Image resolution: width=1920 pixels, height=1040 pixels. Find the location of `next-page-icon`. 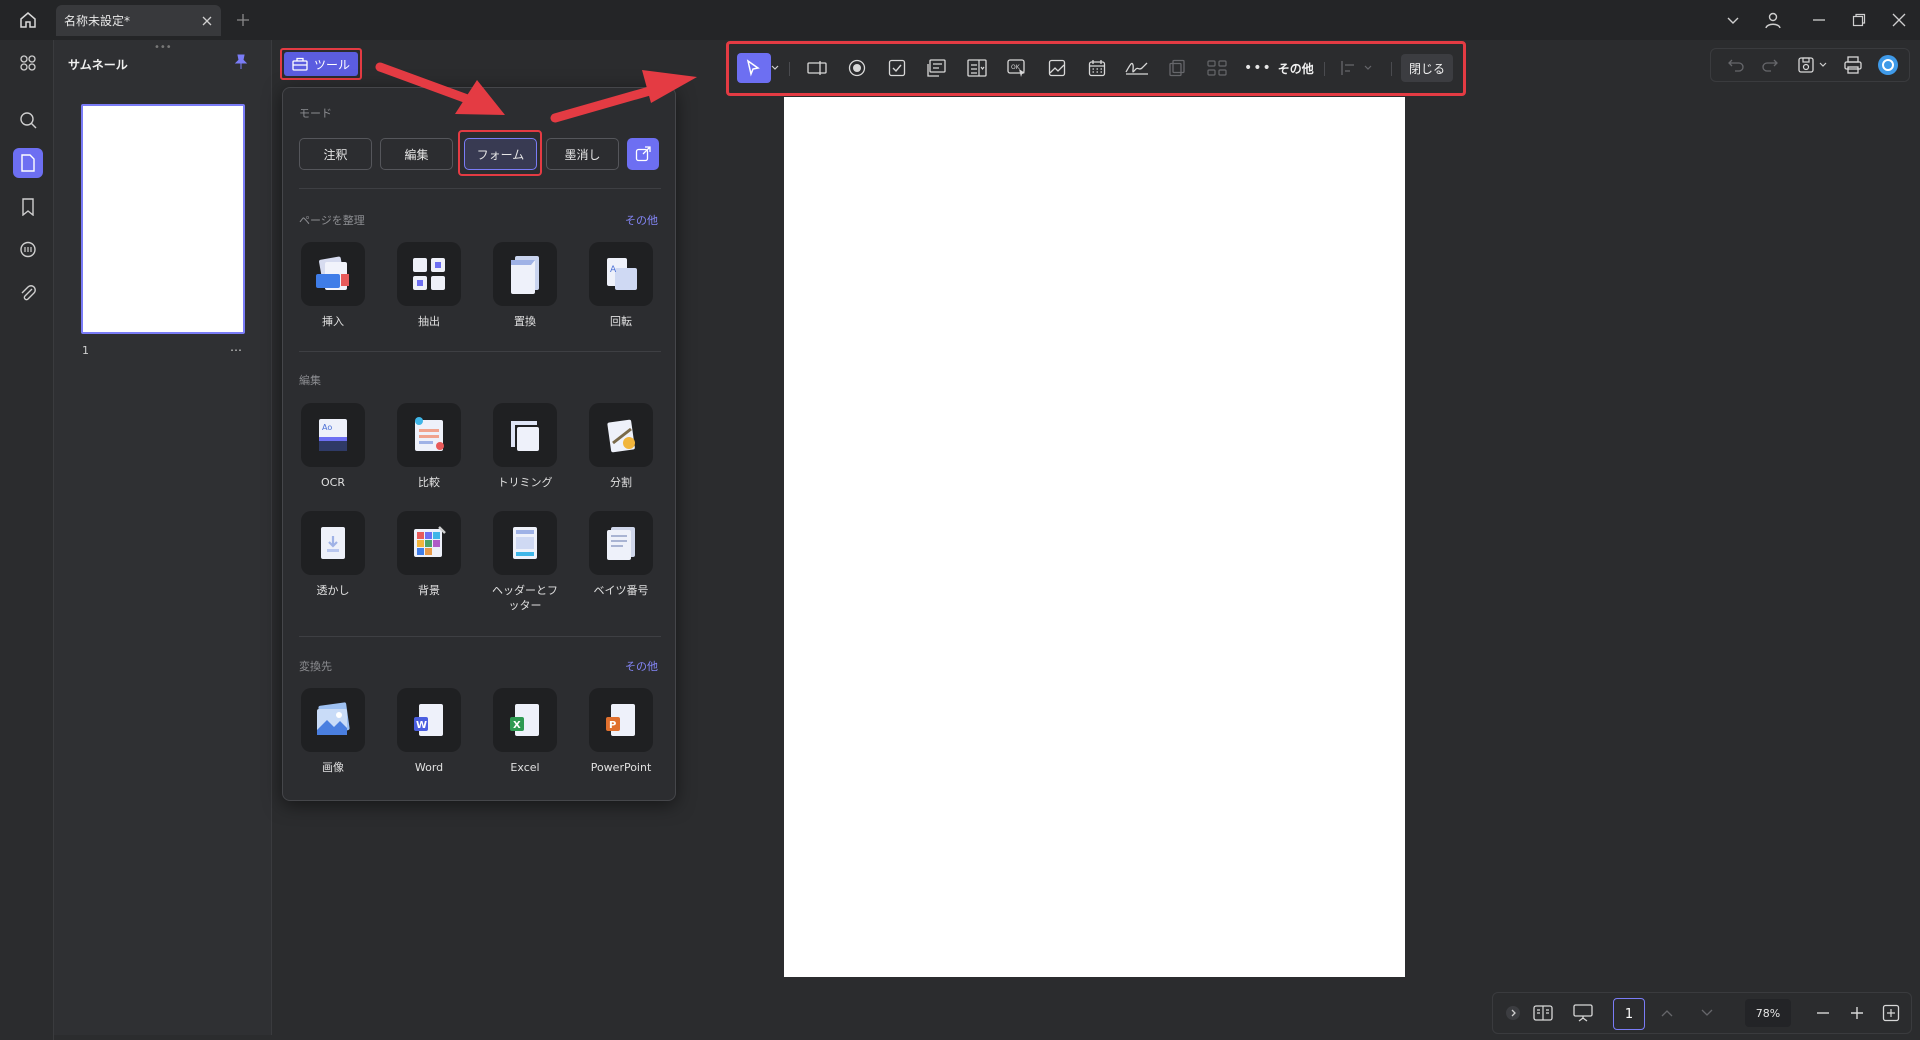

next-page-icon is located at coordinates (1707, 1013).